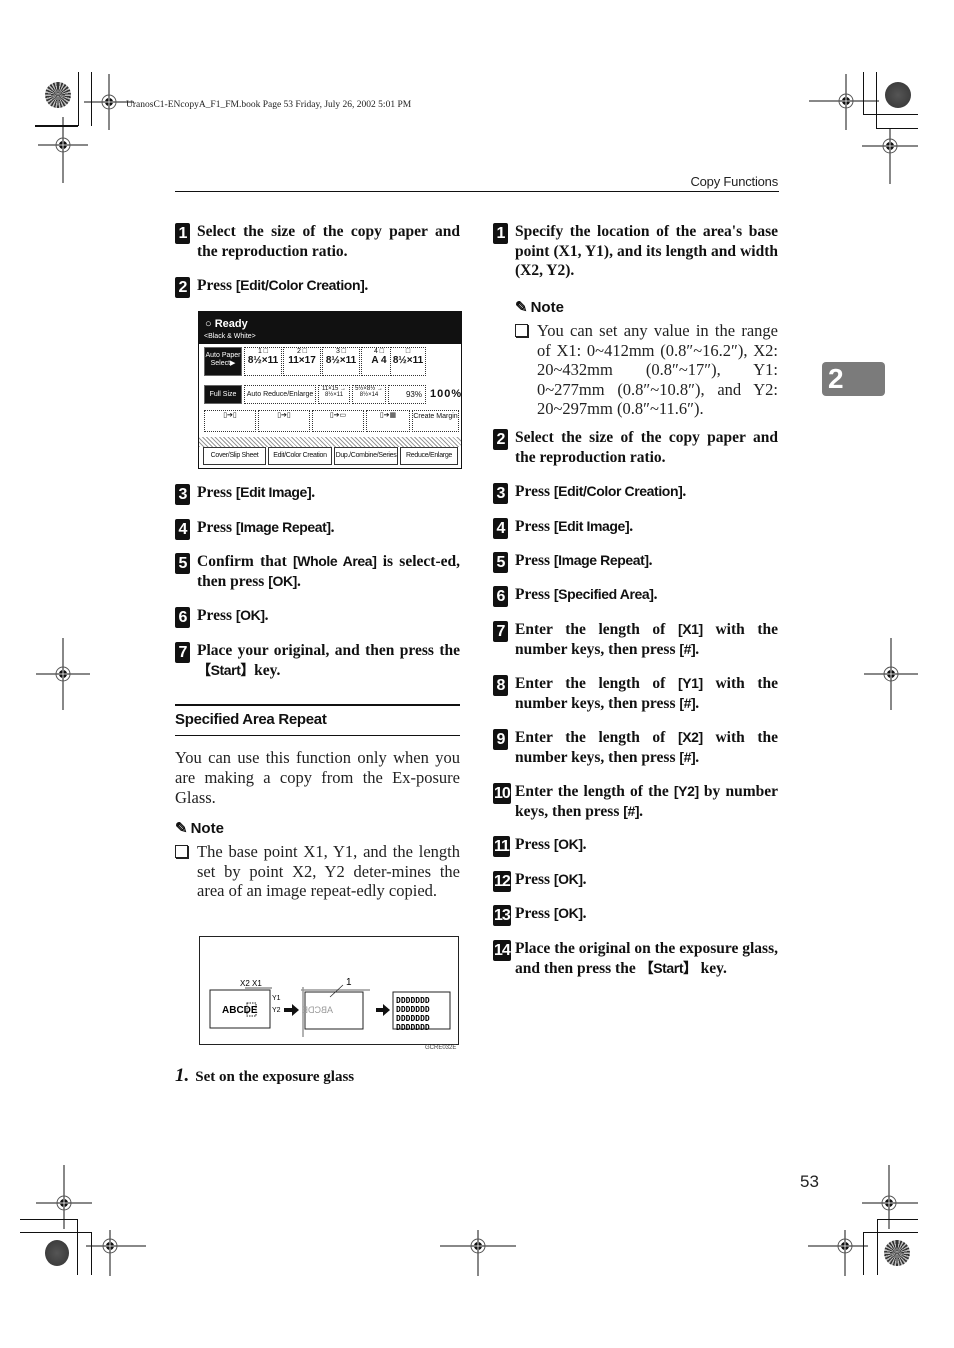 This screenshot has height=1348, width=954. I want to click on step-text: Press [Edit/Color Creation]., so click(646, 492).